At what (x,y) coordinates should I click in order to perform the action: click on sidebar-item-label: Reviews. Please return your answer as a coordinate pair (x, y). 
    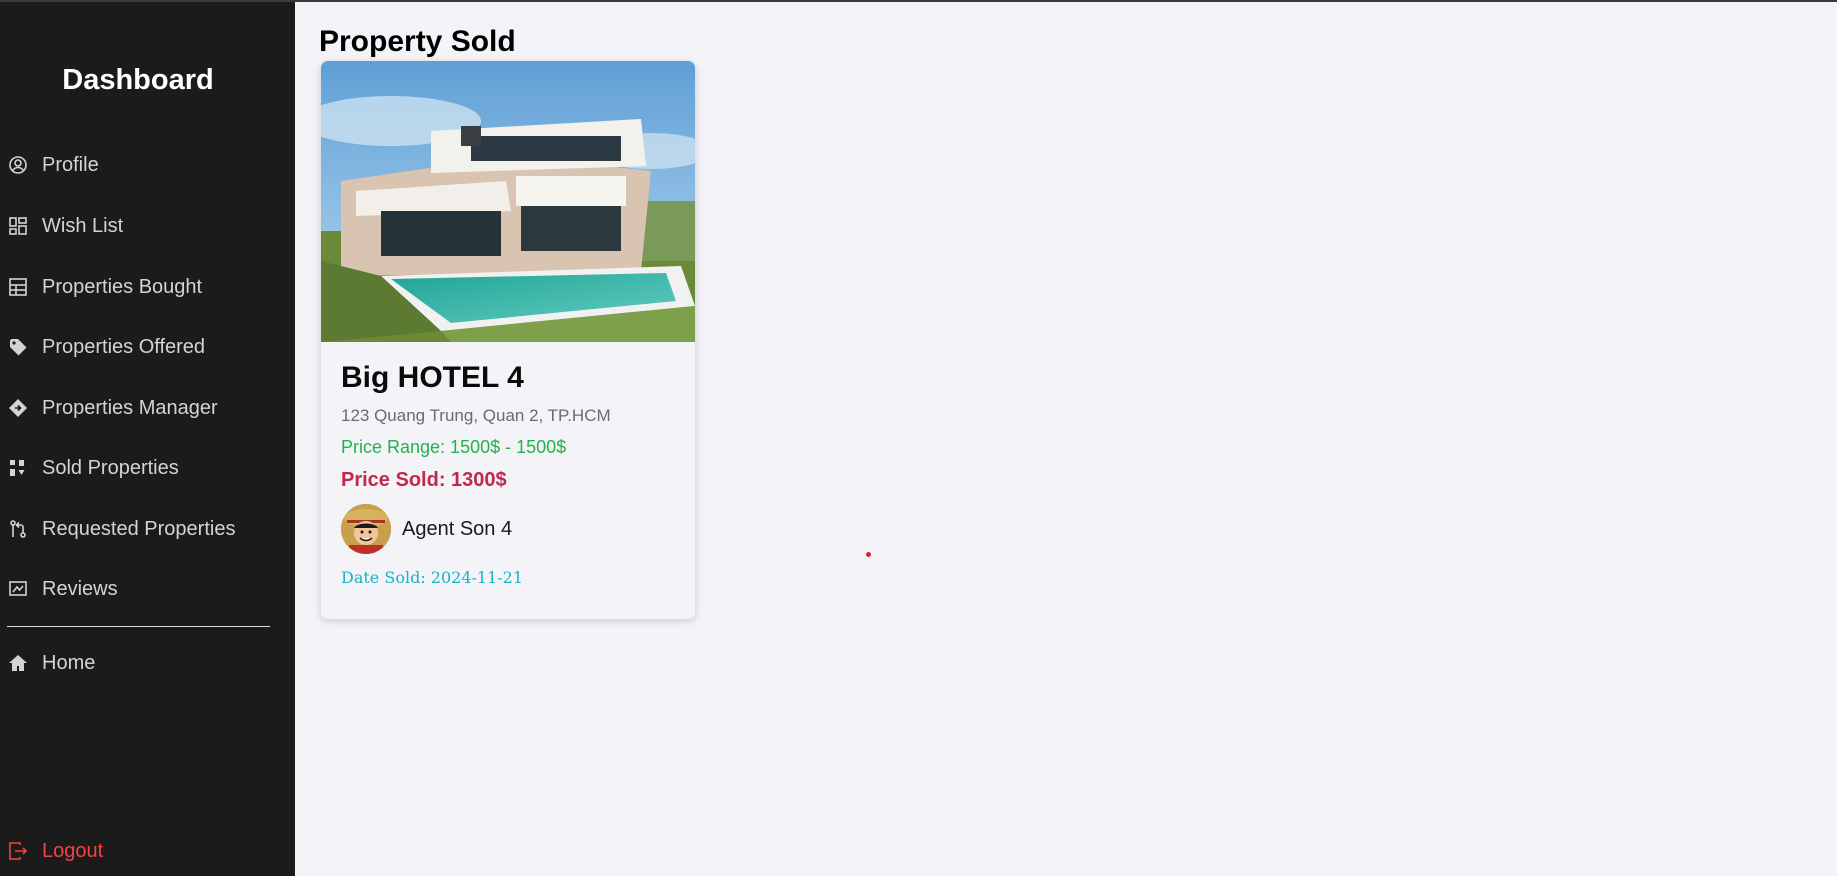
    Looking at the image, I should click on (80, 588).